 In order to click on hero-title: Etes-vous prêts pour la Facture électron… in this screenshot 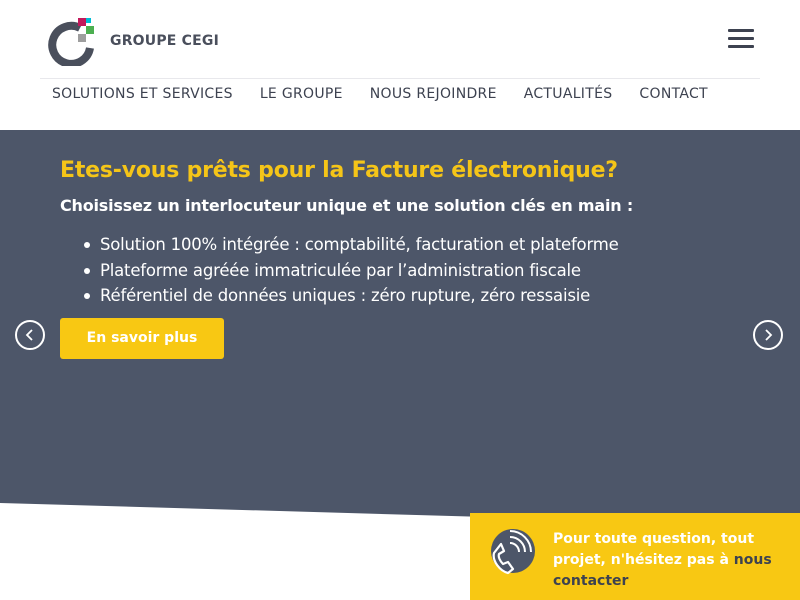, I will do `click(339, 170)`.